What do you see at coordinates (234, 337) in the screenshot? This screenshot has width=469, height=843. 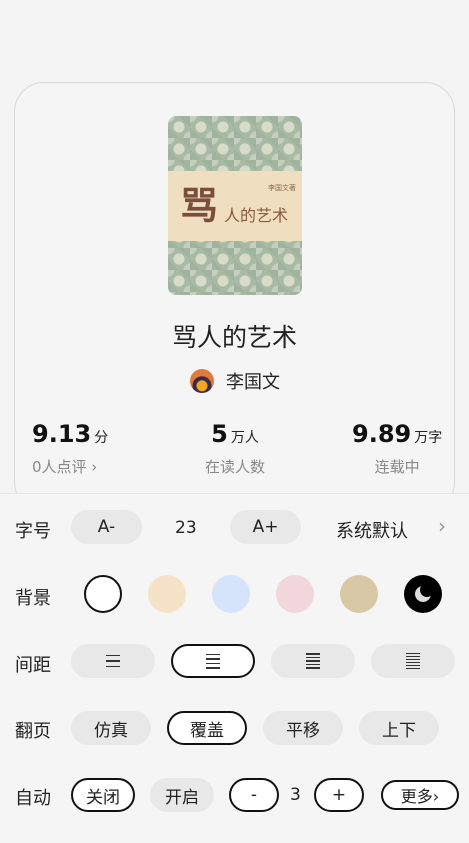 I see `book-title: 骂人的艺术` at bounding box center [234, 337].